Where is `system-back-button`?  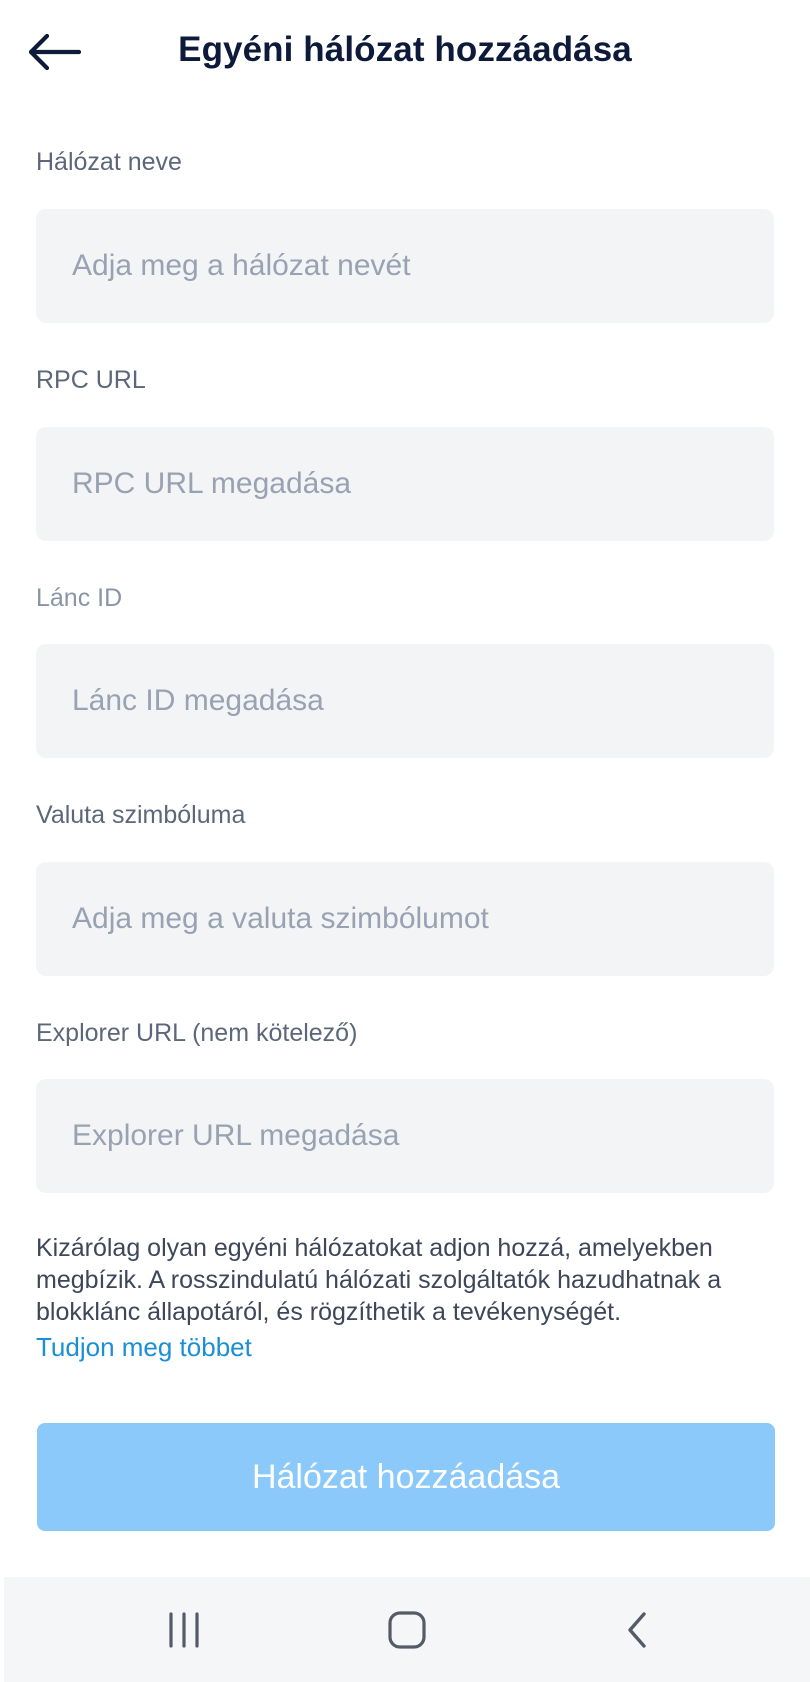
system-back-button is located at coordinates (637, 1630).